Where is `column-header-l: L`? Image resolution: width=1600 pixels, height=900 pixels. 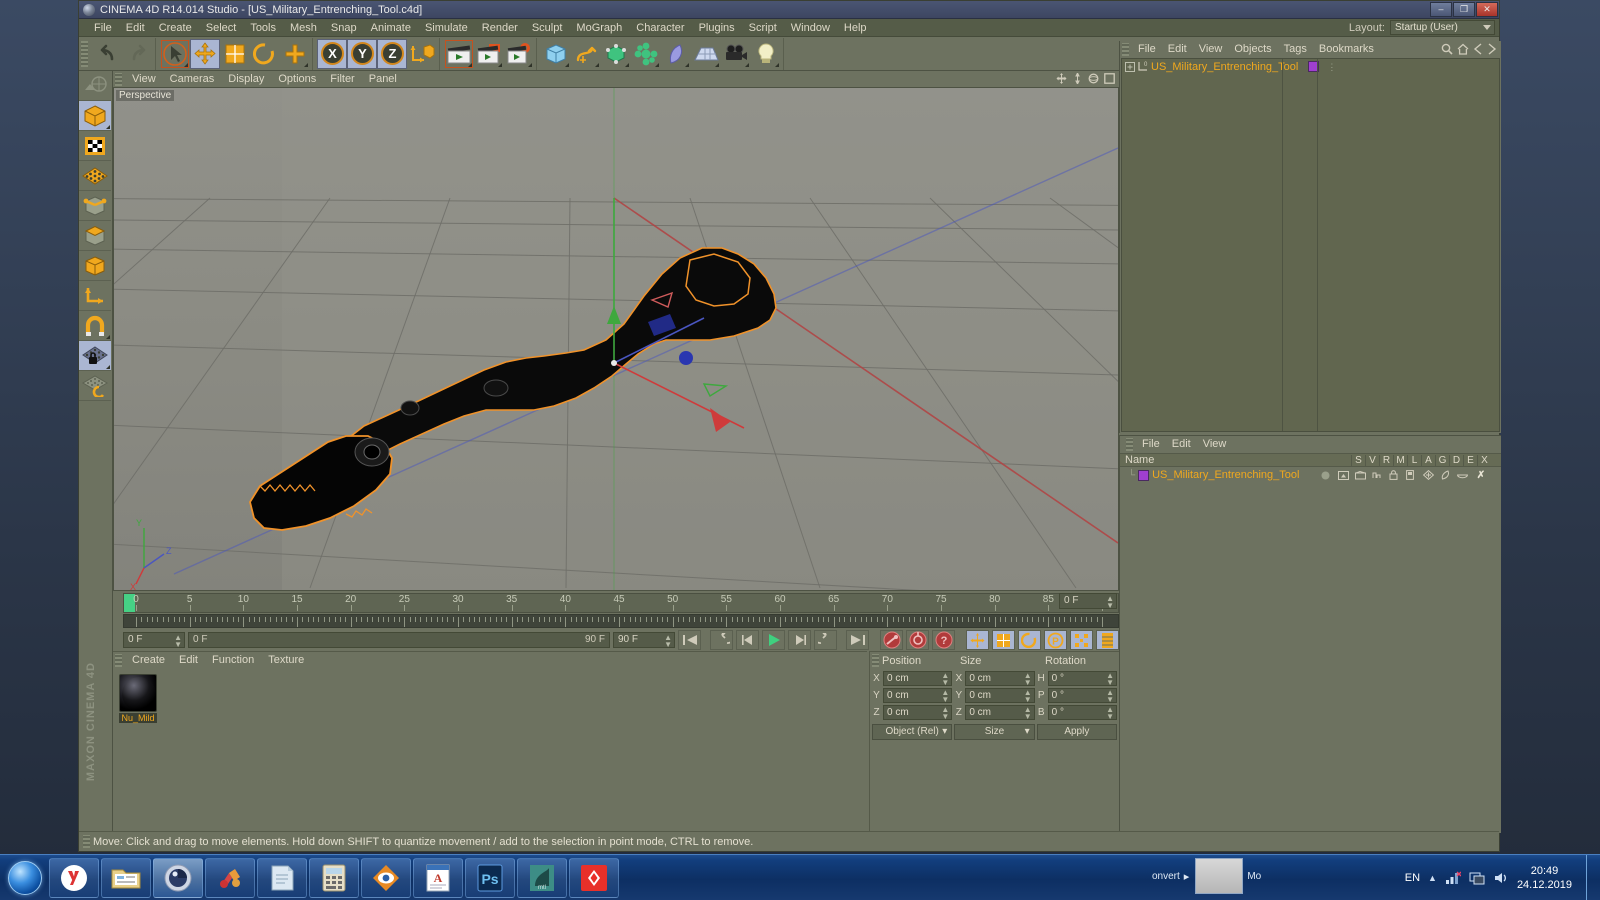
column-header-l: L is located at coordinates (1414, 460).